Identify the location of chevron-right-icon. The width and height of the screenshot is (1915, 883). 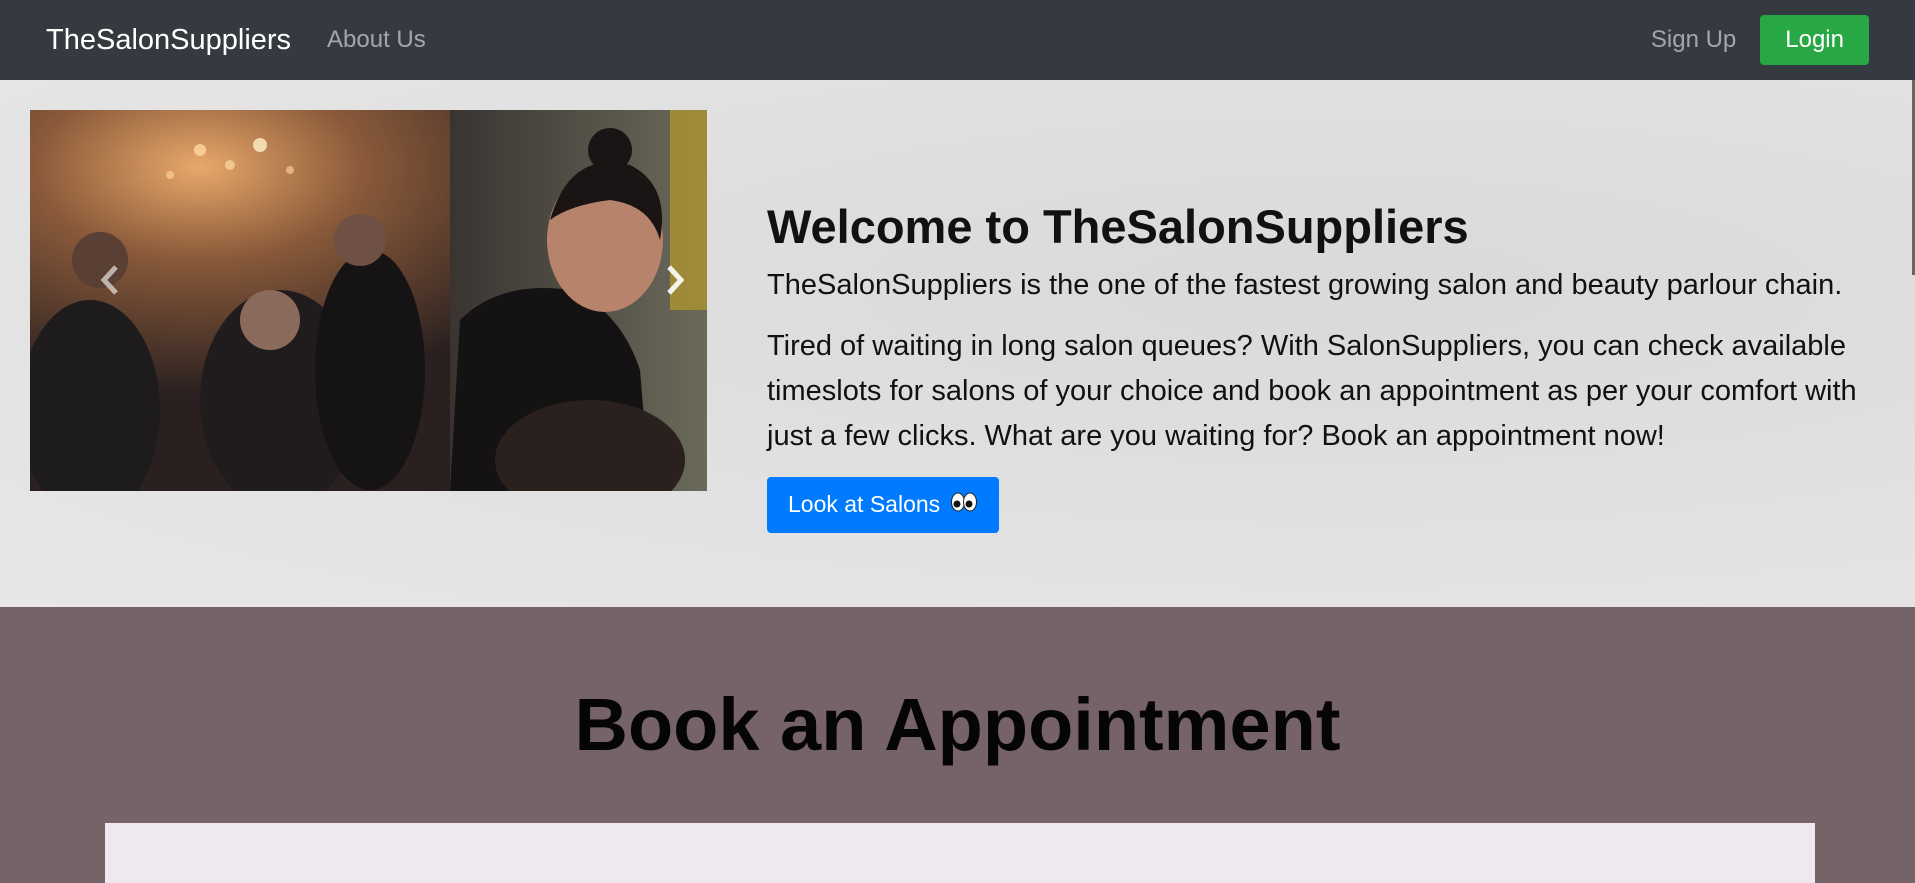
(676, 280).